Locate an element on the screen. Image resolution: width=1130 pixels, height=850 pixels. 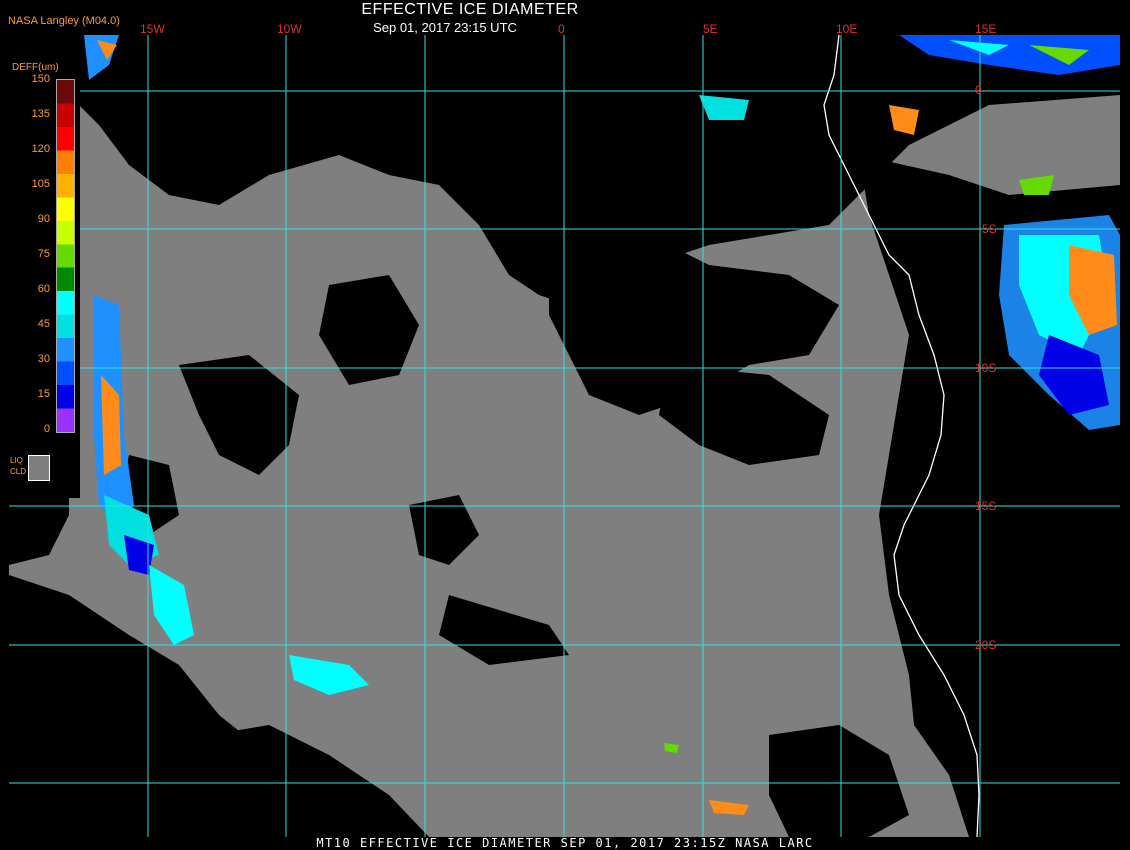
lat-label-0: 0 is located at coordinates (978, 90).